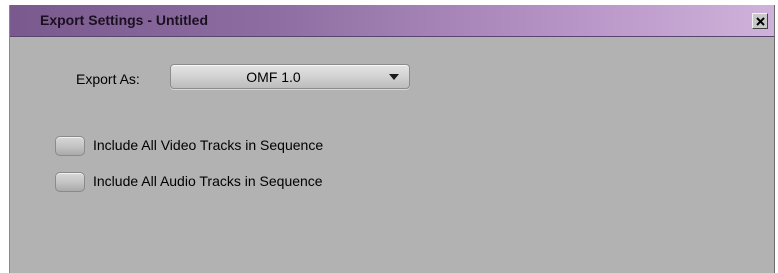  I want to click on close-button, so click(760, 21).